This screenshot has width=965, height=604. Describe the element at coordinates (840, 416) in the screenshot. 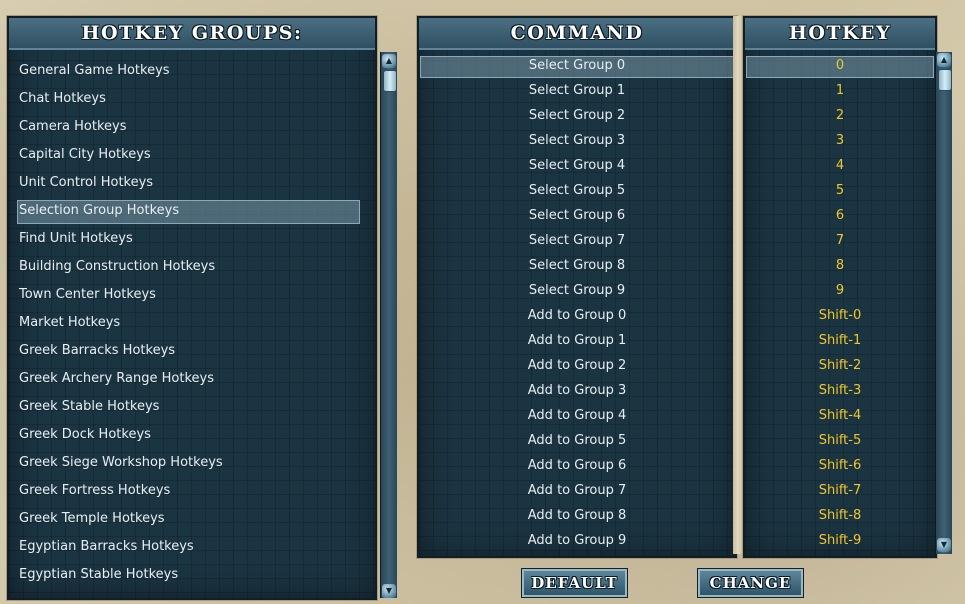

I see `hotkey-value: Shift-4` at that location.